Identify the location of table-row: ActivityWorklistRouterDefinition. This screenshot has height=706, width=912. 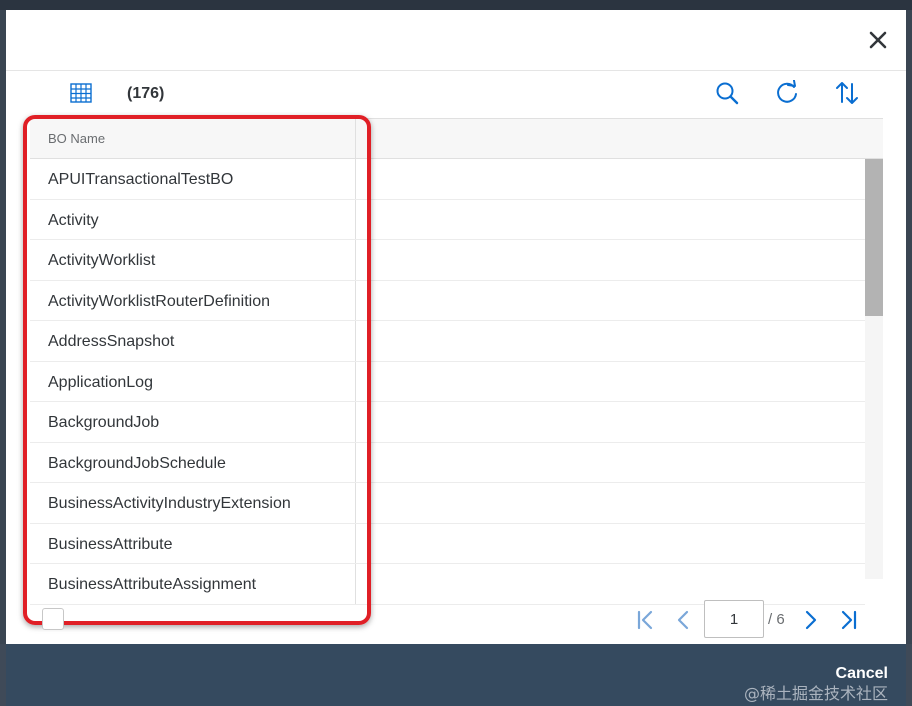
(447, 300).